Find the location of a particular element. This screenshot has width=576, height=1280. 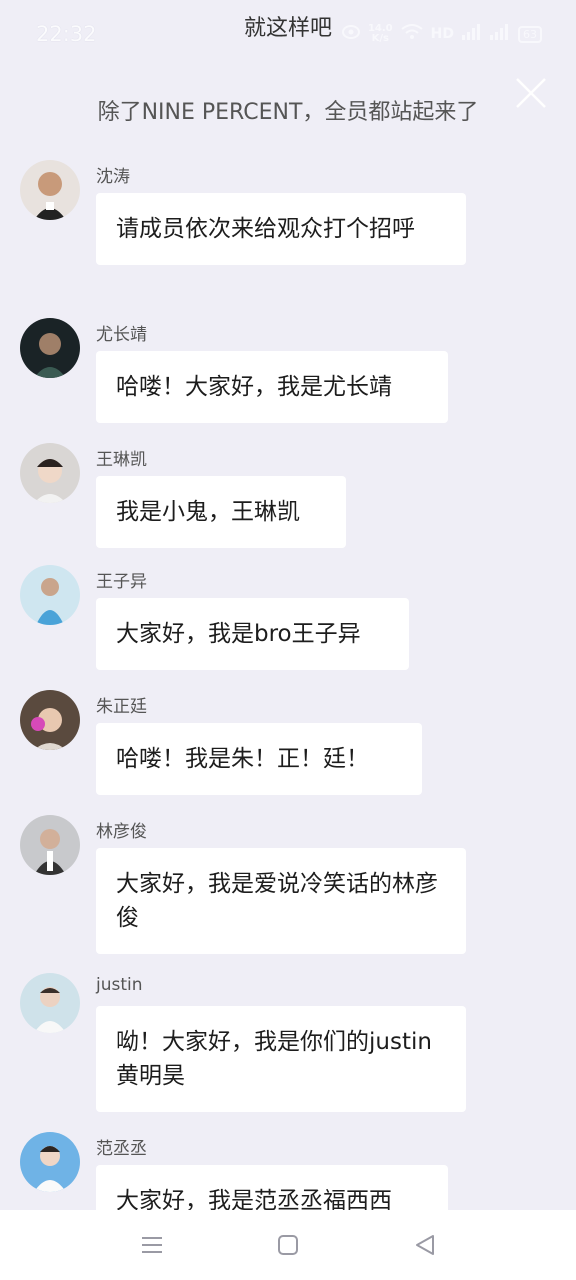

chat-message: 尤长靖 哈喽！大家好，我是尤长靖 is located at coordinates (288, 370).